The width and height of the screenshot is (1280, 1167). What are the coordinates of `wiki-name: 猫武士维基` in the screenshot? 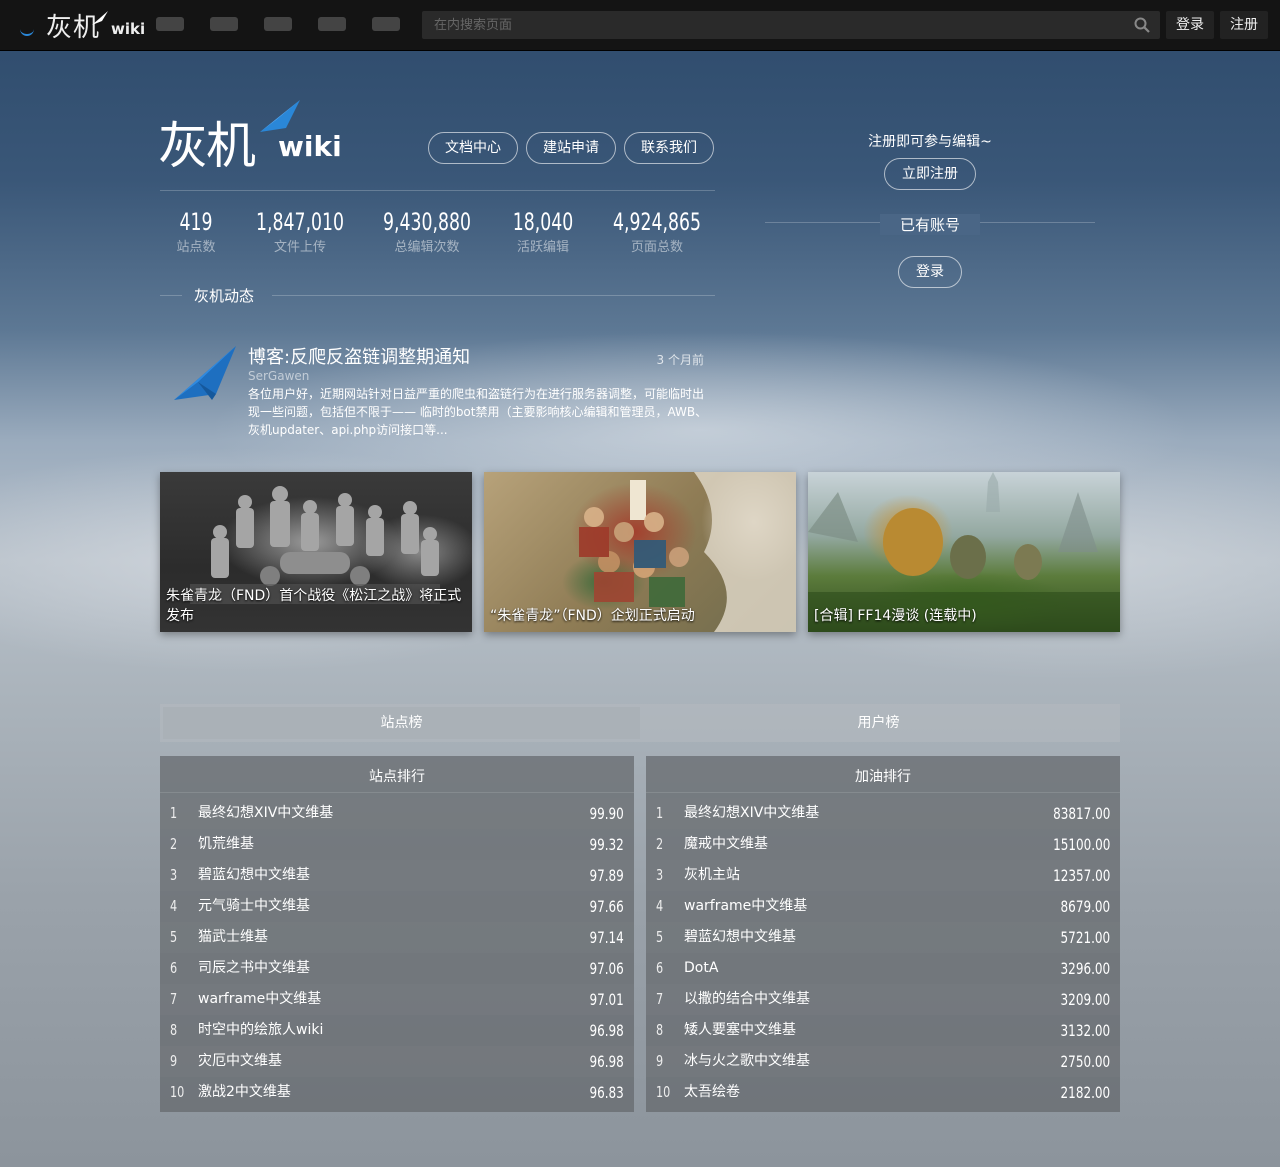 It's located at (233, 937).